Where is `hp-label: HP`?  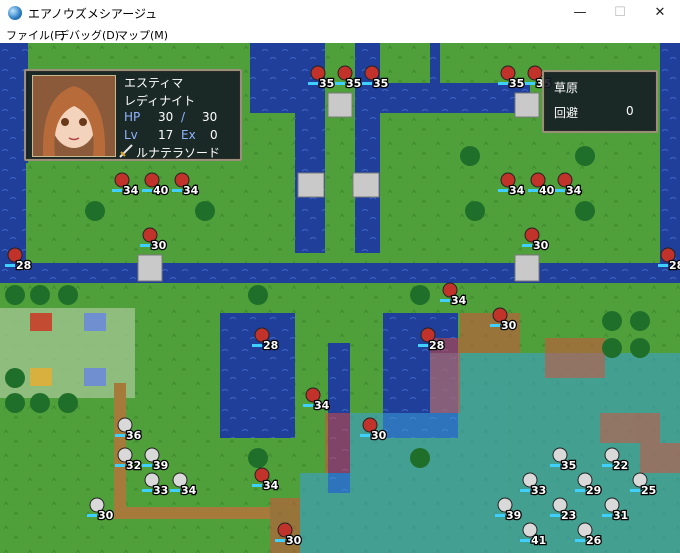 hp-label: HP is located at coordinates (132, 117).